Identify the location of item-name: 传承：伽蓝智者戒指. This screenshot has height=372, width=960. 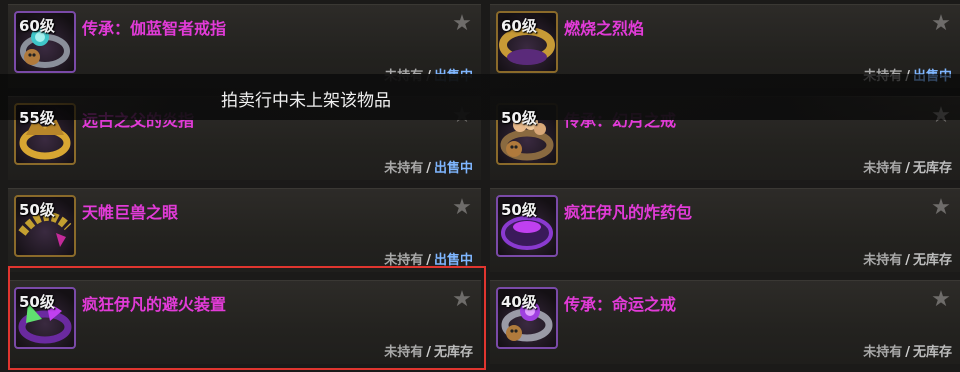
(154, 28).